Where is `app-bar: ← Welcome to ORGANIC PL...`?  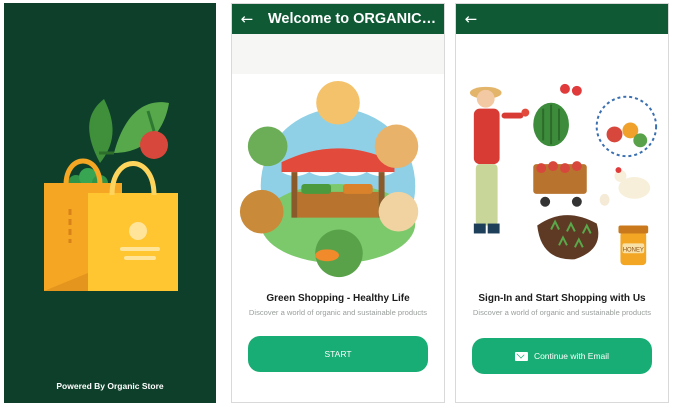
app-bar: ← Welcome to ORGANIC PL... is located at coordinates (338, 19).